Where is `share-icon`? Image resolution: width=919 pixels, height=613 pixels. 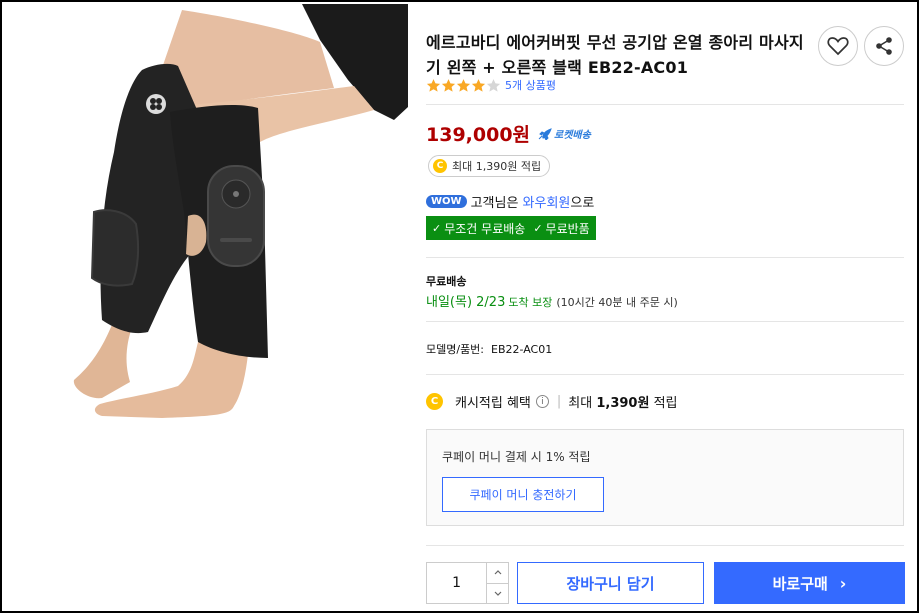
share-icon is located at coordinates (884, 46).